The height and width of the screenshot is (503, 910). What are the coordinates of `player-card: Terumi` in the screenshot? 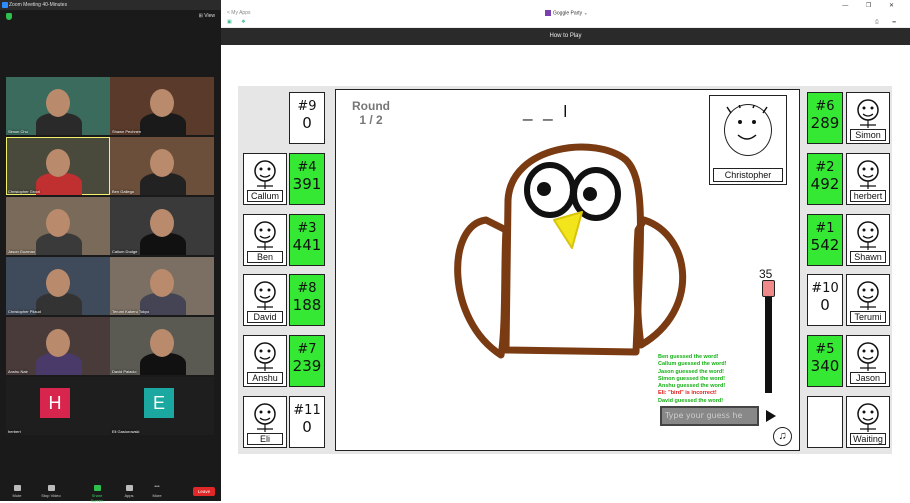 It's located at (868, 300).